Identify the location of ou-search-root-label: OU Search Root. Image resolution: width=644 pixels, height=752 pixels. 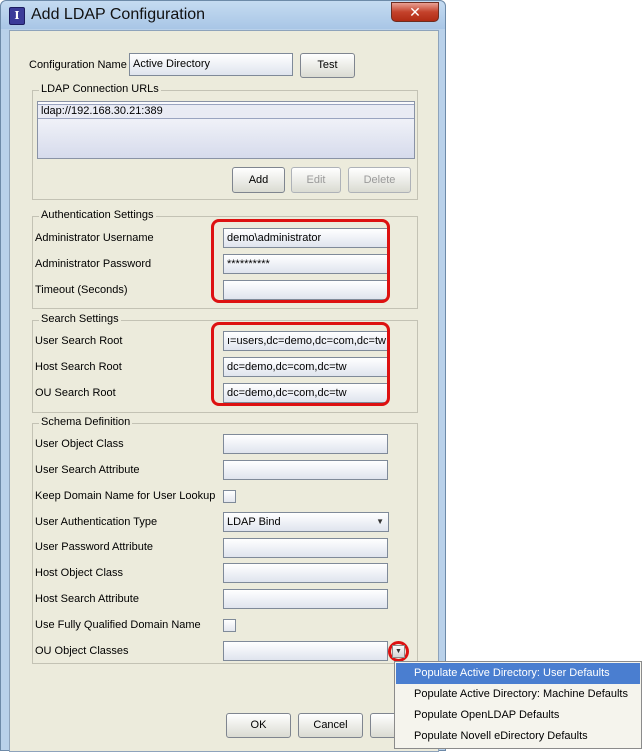
(75, 393).